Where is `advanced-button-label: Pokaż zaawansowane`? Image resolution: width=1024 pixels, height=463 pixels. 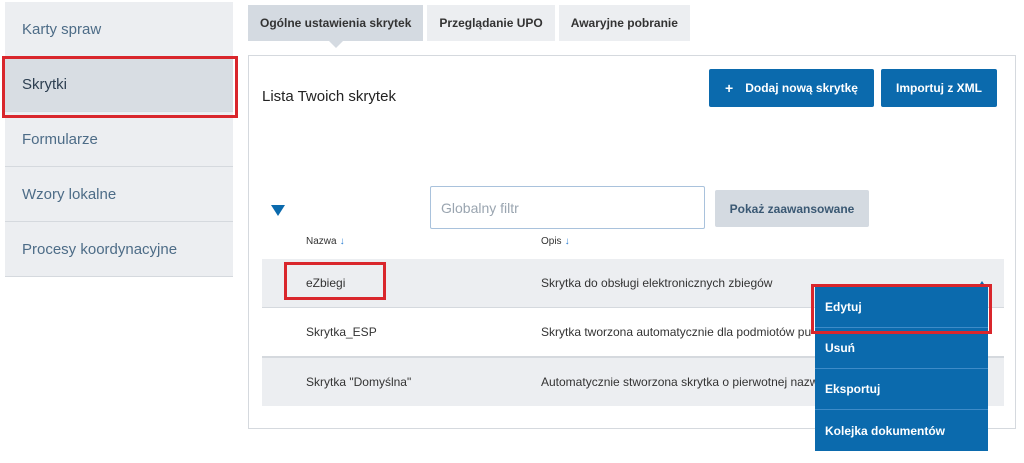
advanced-button-label: Pokaż zaawansowane is located at coordinates (792, 208).